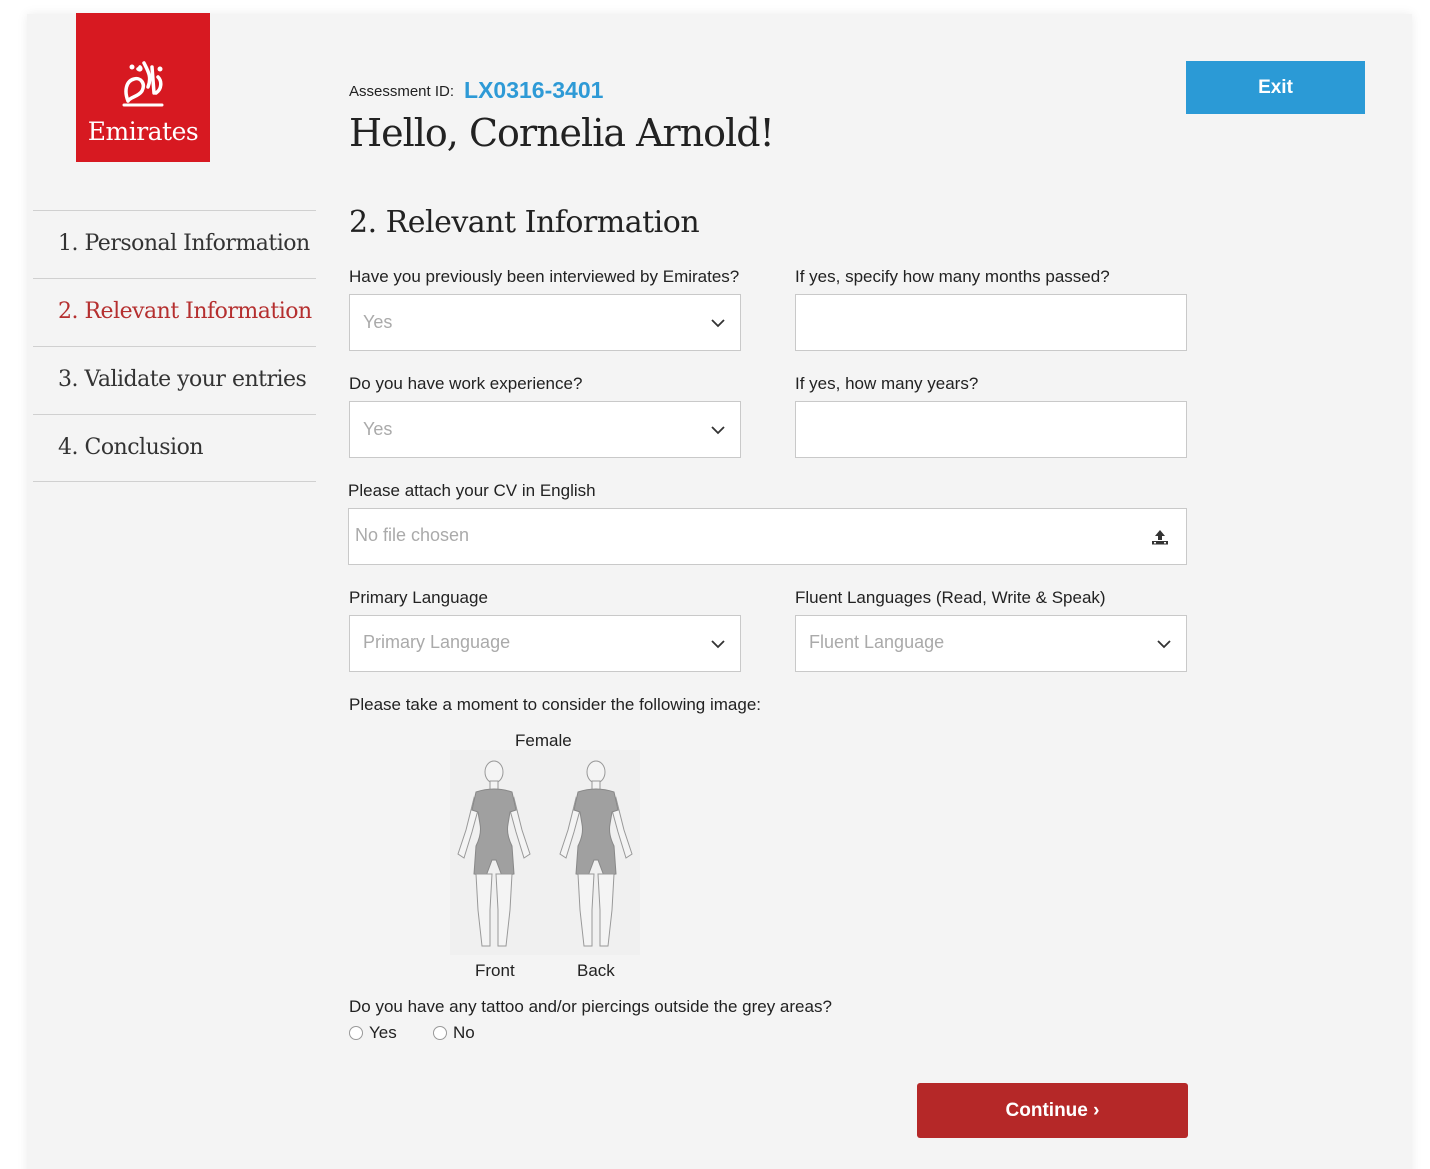  What do you see at coordinates (174, 448) in the screenshot?
I see `step-conclusion: 4. Conclusion` at bounding box center [174, 448].